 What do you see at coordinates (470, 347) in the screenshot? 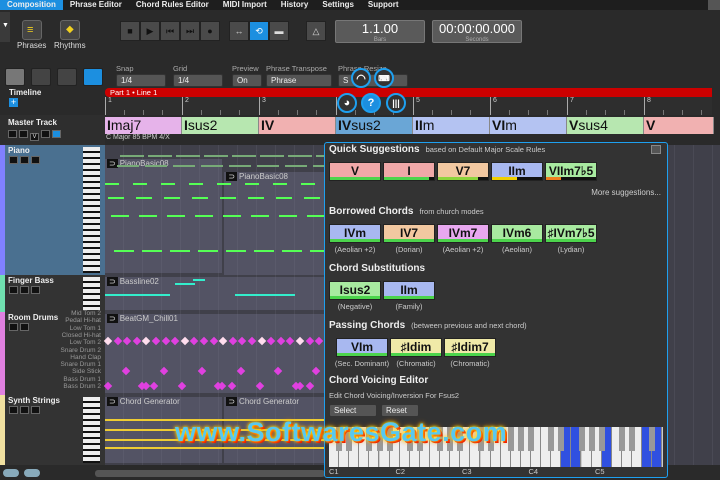
I see `chord-suggestion-button: ♯Idim7` at bounding box center [470, 347].